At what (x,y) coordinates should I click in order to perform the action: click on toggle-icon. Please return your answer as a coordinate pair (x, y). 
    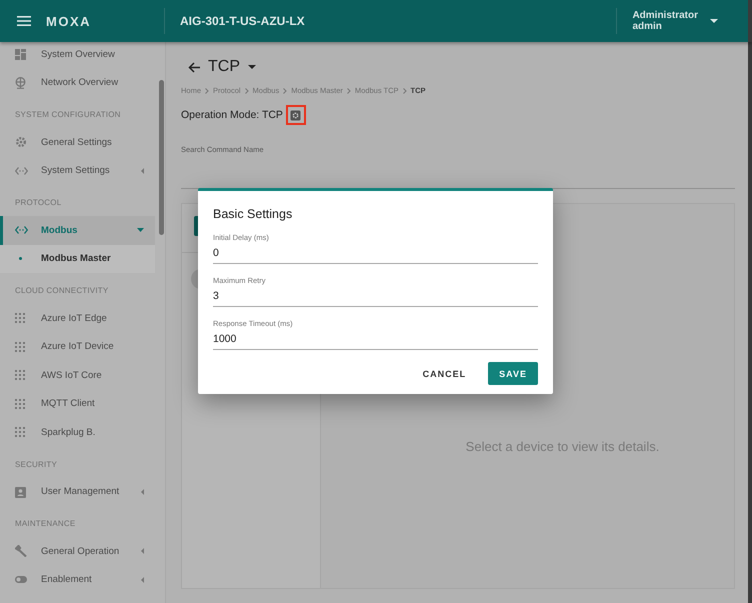
    Looking at the image, I should click on (21, 580).